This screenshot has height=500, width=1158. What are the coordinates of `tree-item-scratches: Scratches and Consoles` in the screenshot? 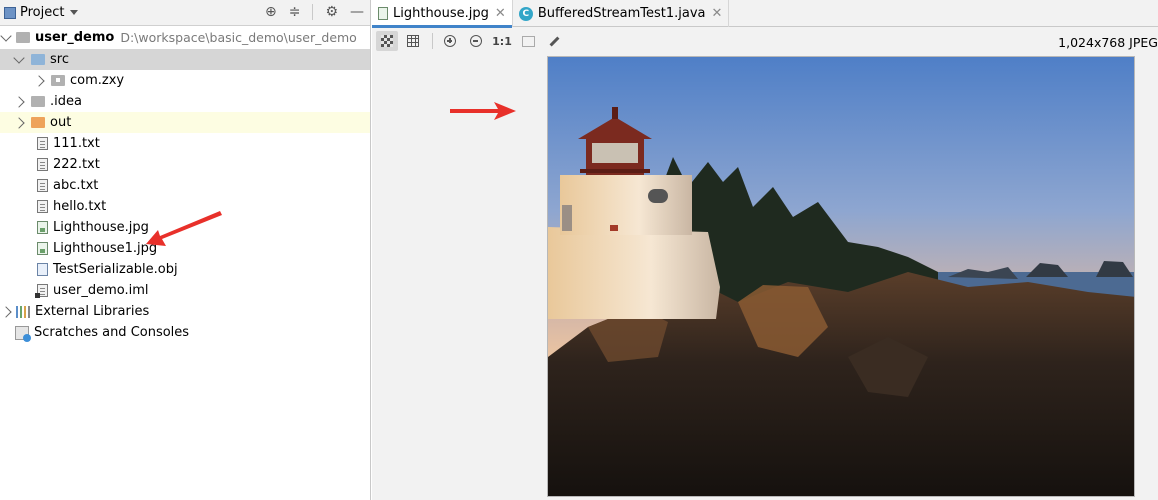 It's located at (185, 332).